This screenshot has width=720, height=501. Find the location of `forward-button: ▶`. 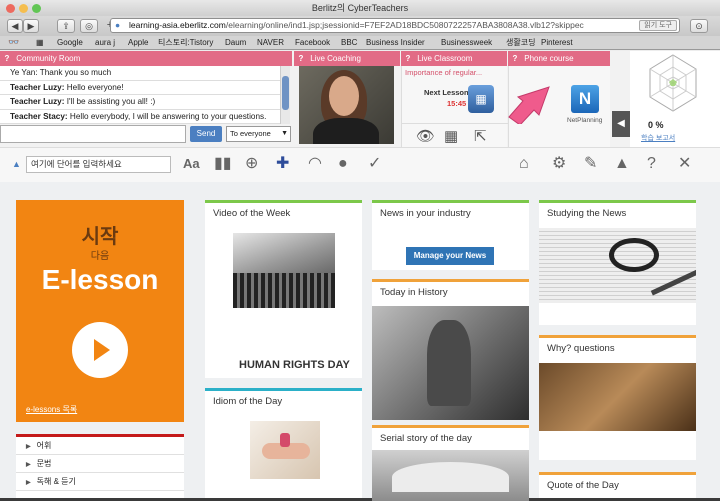

forward-button: ▶ is located at coordinates (31, 26).